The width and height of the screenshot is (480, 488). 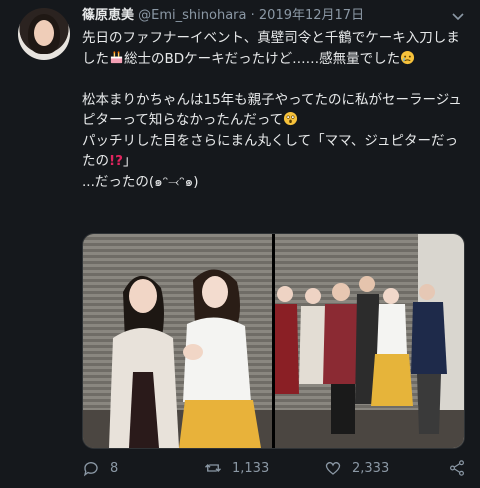 I want to click on tweet-line3b: 」, so click(x=130, y=161).